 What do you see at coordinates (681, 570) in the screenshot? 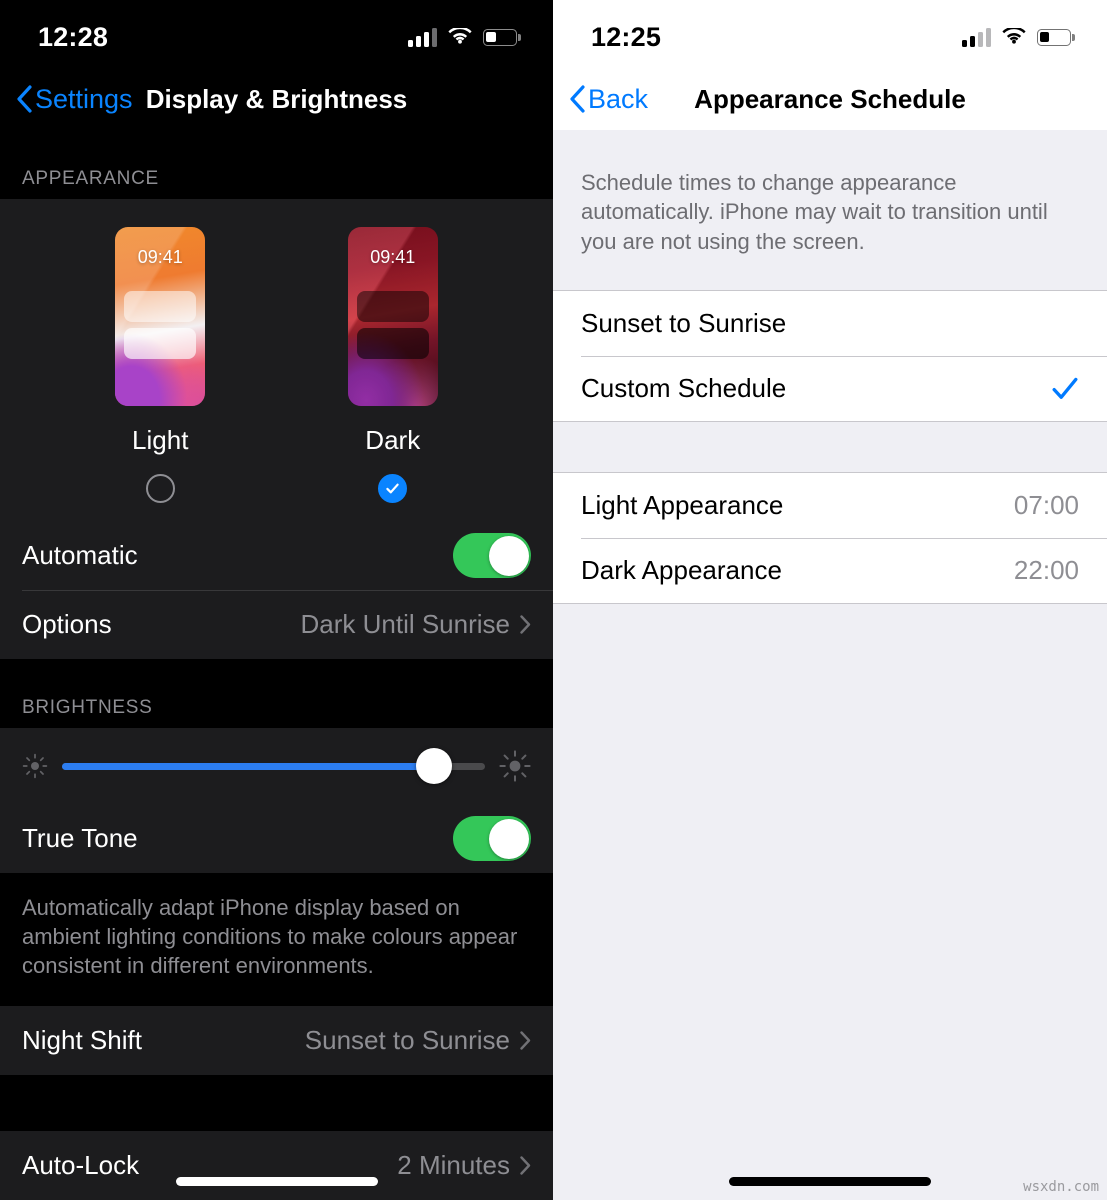
I see `dark-appearance-label: Dark Appearance` at bounding box center [681, 570].